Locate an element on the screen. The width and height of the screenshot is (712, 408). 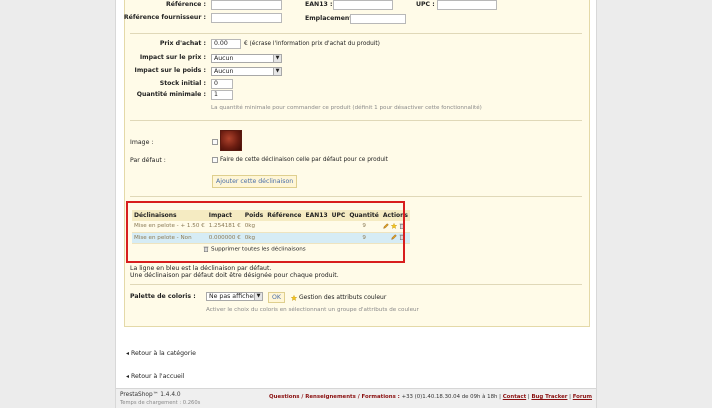
weight-impact-label: Impact sur le poids : is located at coordinates (170, 70).